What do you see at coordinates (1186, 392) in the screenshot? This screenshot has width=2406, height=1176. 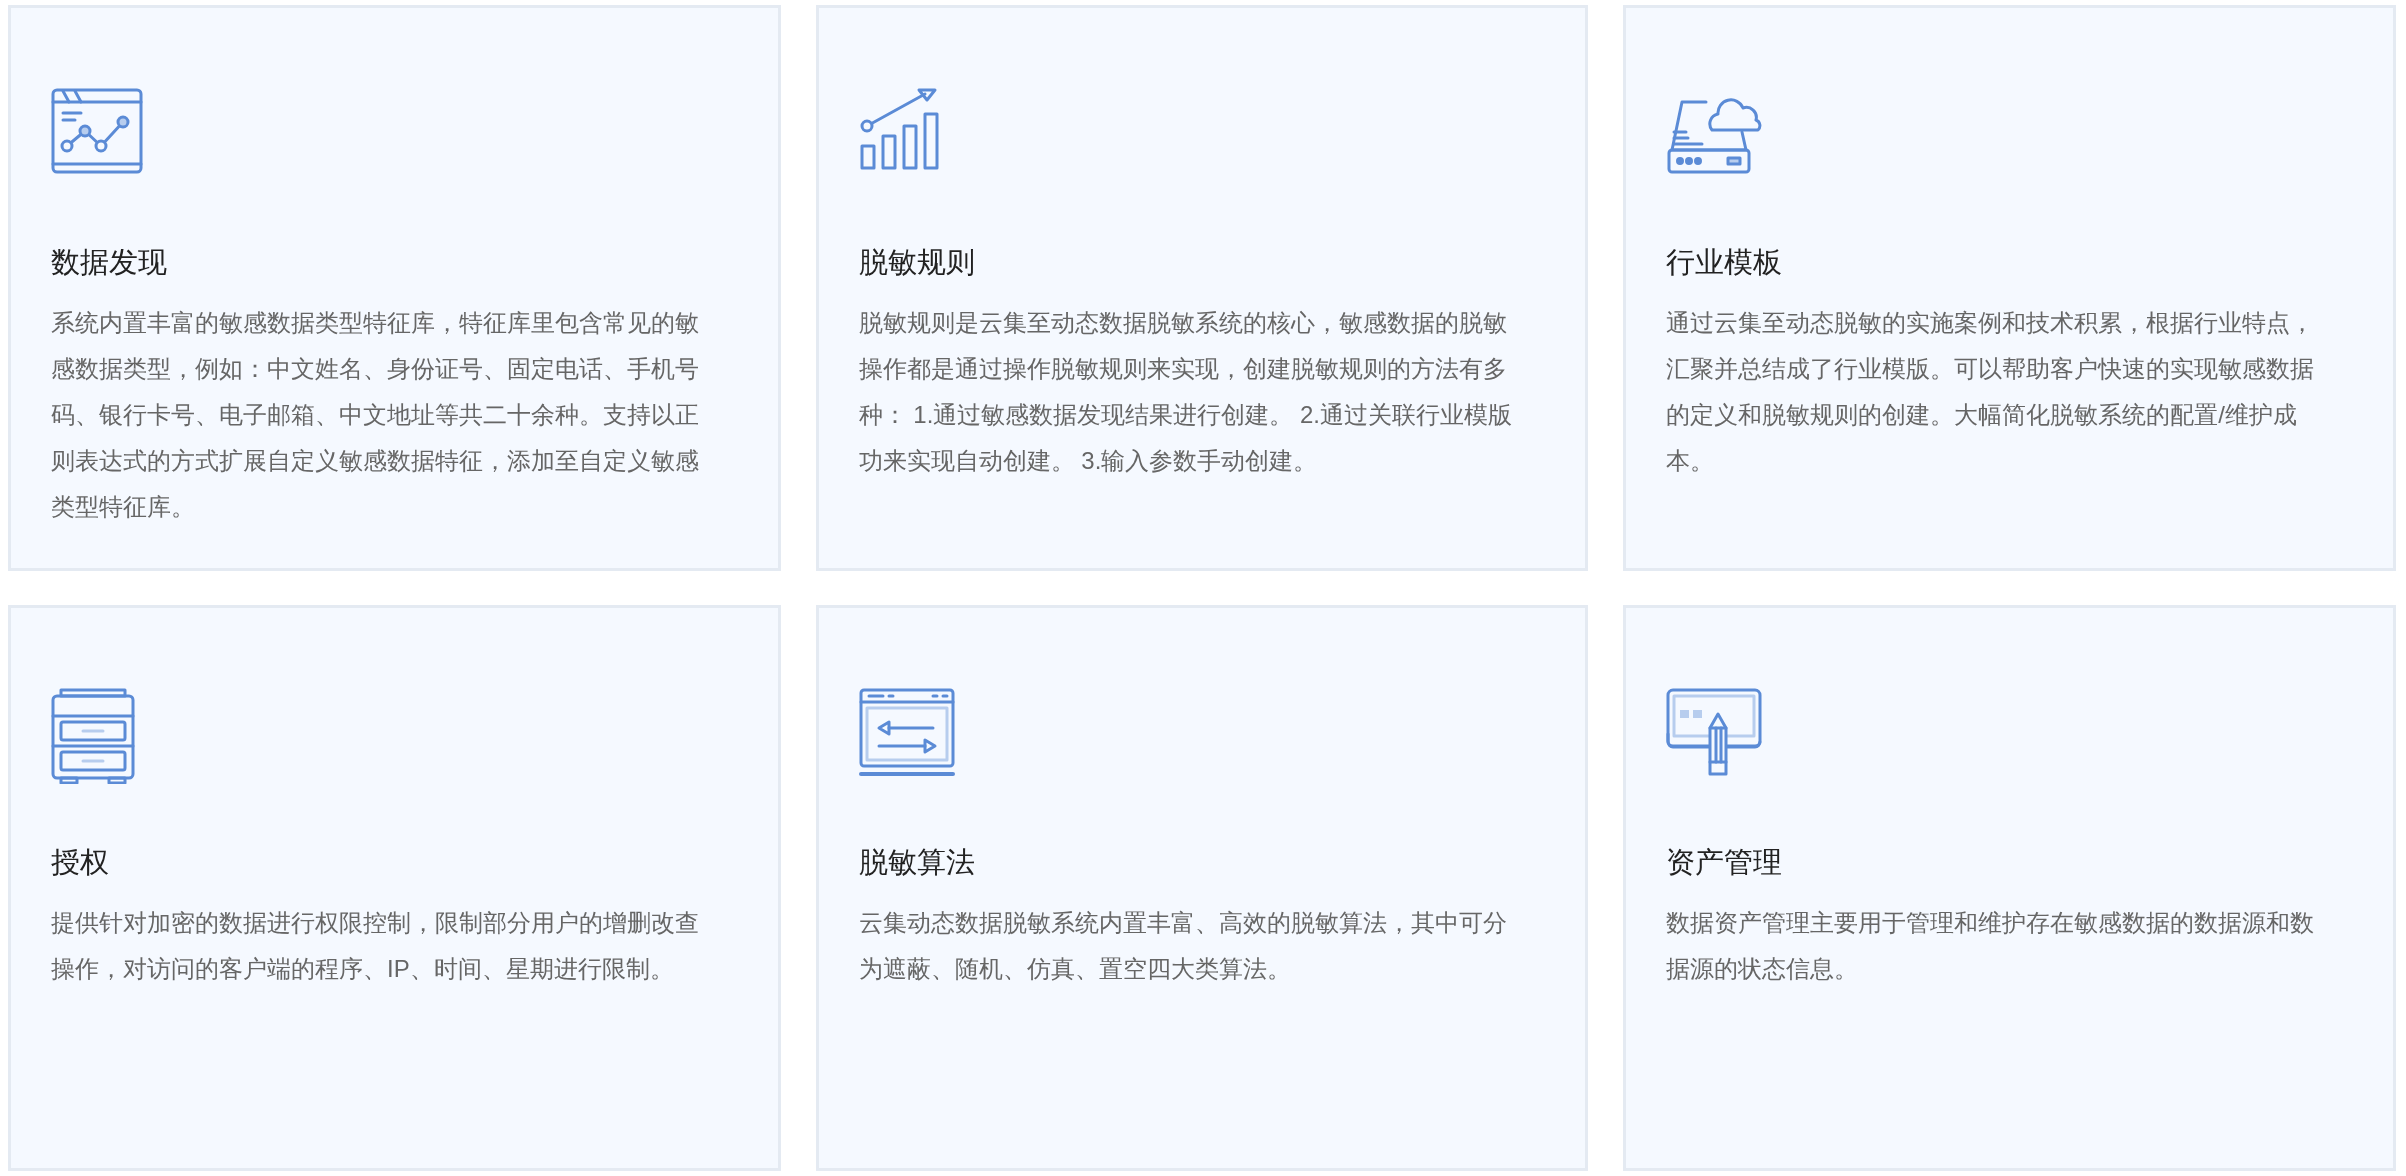 I see `feature-description: 脱敏规则是云集至动态数据脱敏系统的核心，敏感数据的脱敏操作都是通过操作脱敏规则来实现，创建脱敏规则的方法有多种： 1.通过敏感数据发现结果进行创建。 2.通过关联行业模版功来实现自动创建。 3.输入参数手动创建。` at bounding box center [1186, 392].